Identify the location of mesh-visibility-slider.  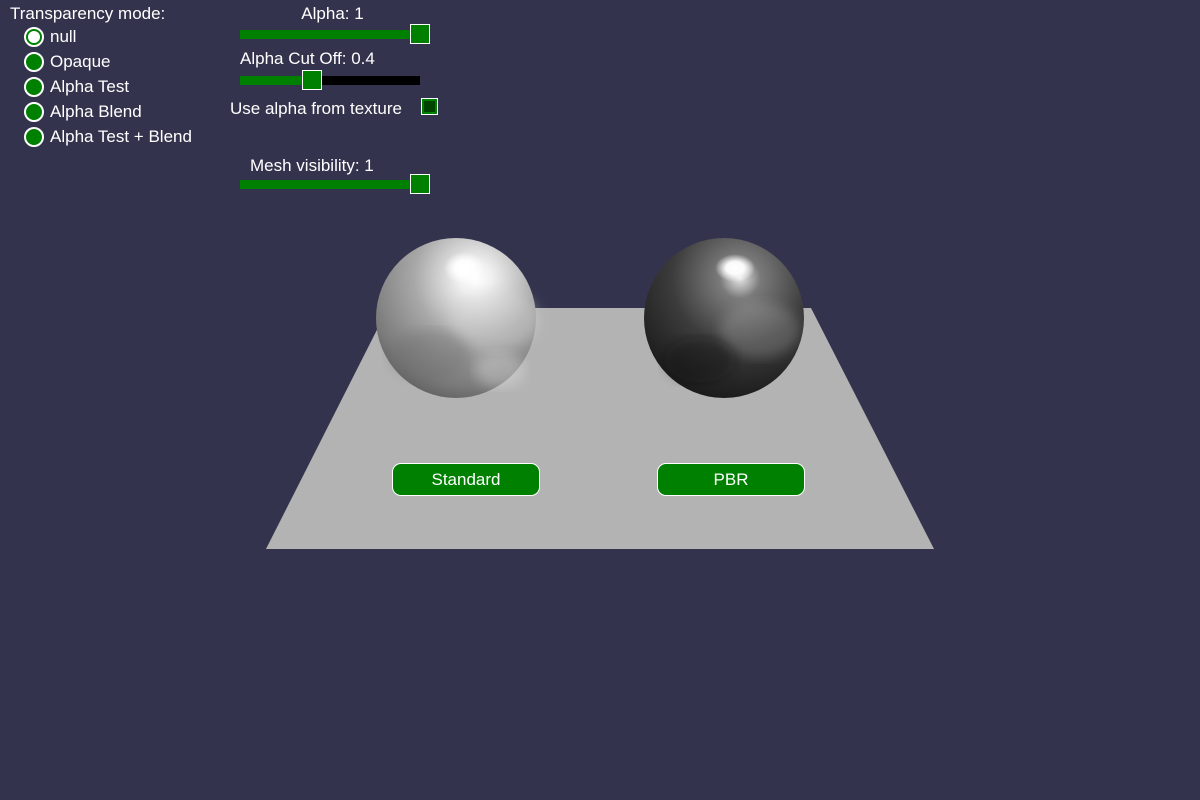
(335, 184).